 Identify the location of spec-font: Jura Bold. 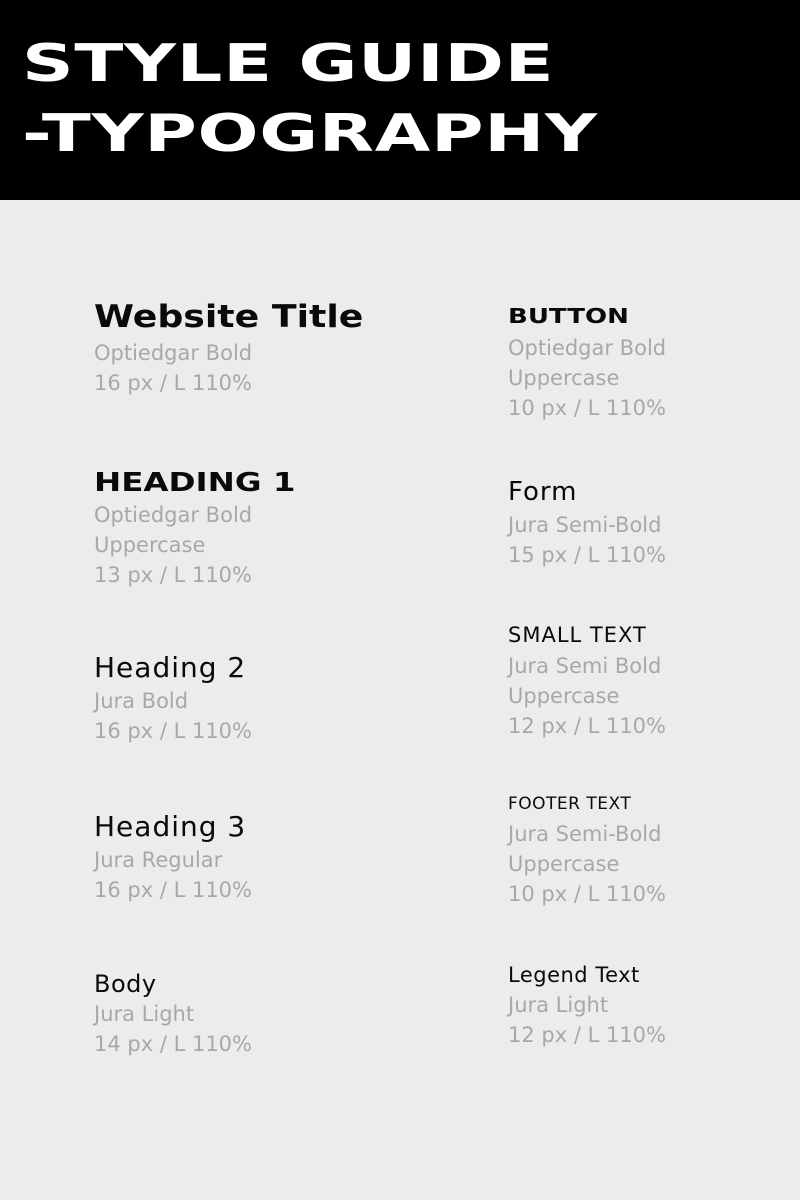
(141, 700).